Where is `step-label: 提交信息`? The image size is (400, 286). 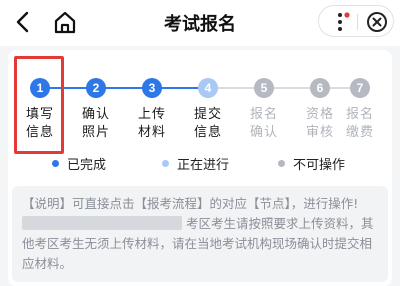
step-label: 提交信息 is located at coordinates (208, 123).